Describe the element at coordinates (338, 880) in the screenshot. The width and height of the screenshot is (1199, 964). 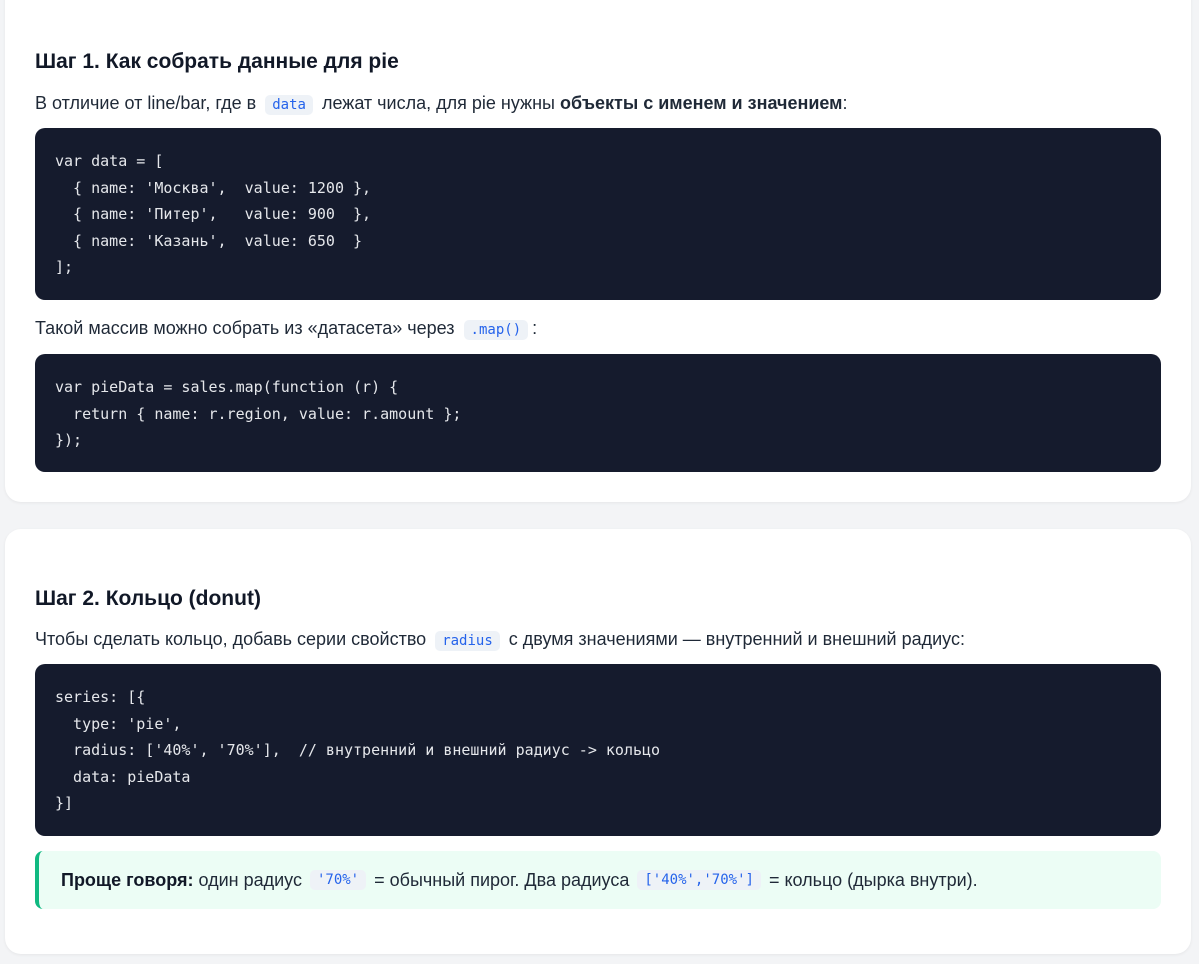
I see `inline-code-70: '70%'` at that location.